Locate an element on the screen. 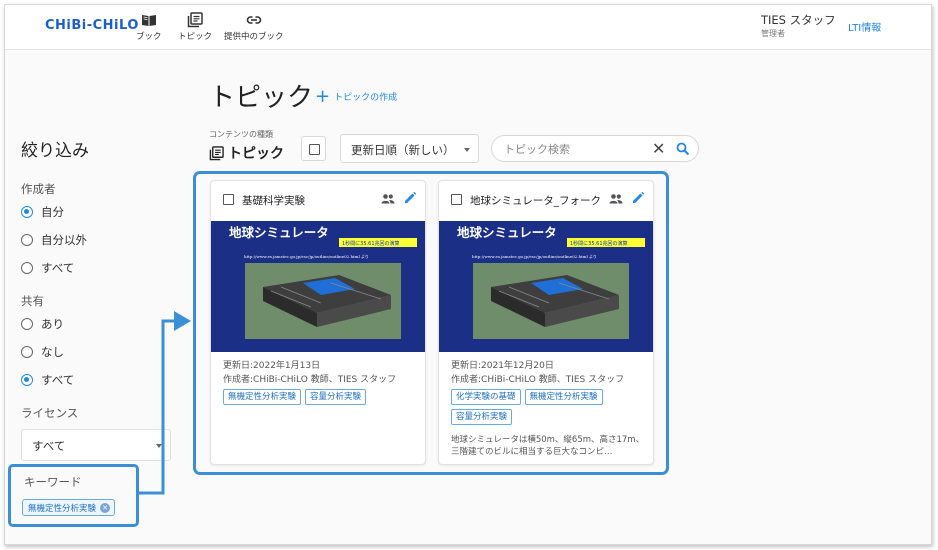 This screenshot has height=550, width=938. license-select: すべて is located at coordinates (96, 445).